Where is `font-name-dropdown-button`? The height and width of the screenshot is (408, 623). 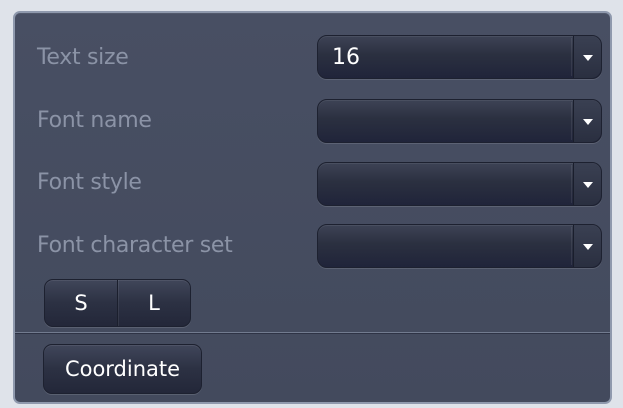 font-name-dropdown-button is located at coordinates (586, 121).